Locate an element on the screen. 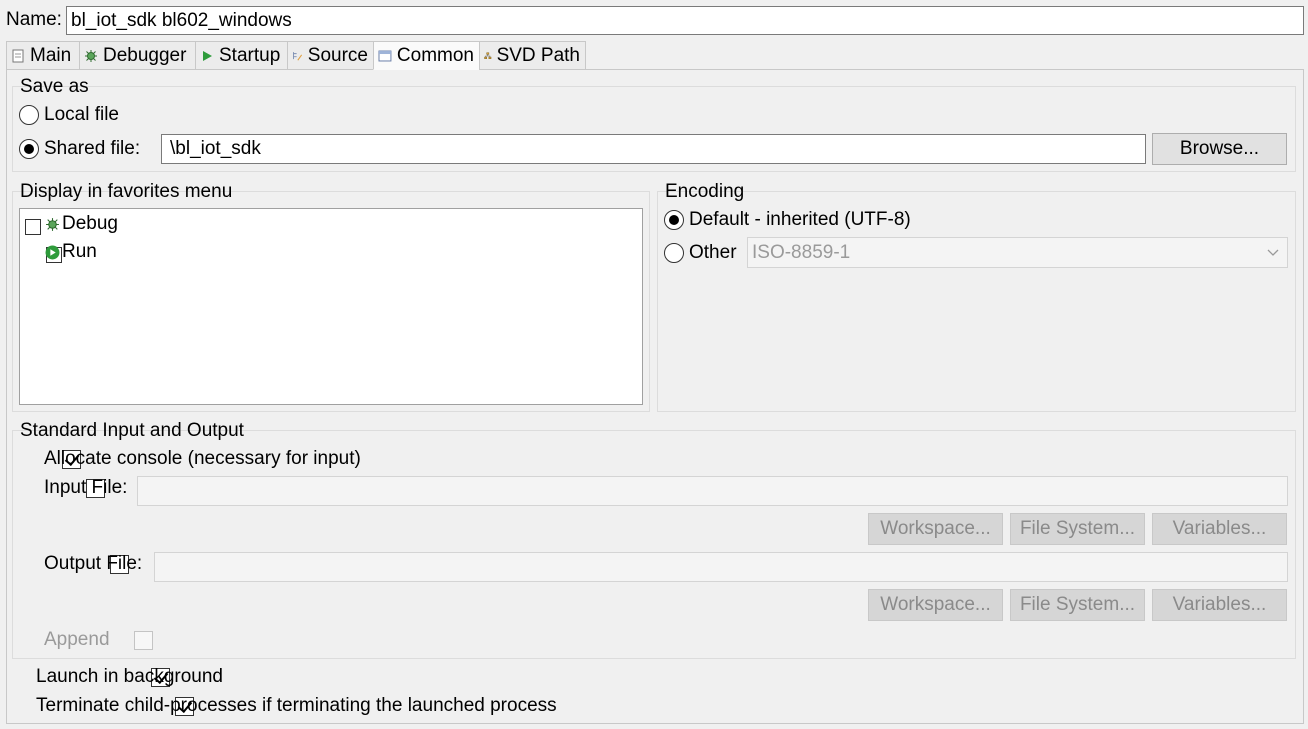 The height and width of the screenshot is (729, 1308). tab-main: Main is located at coordinates (42, 55).